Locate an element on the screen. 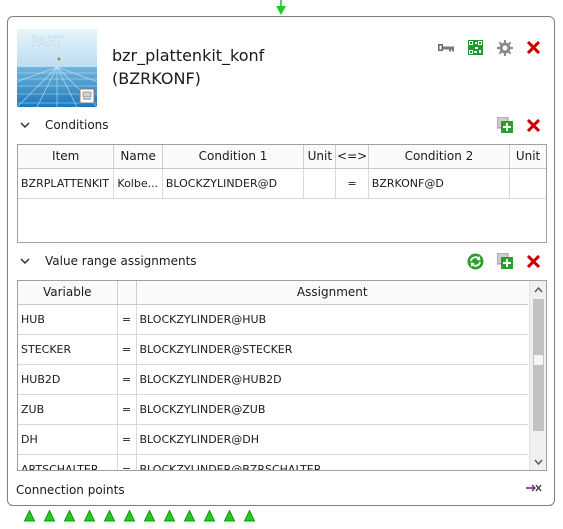 This screenshot has width=563, height=529. cell-variable: HUB is located at coordinates (68, 319).